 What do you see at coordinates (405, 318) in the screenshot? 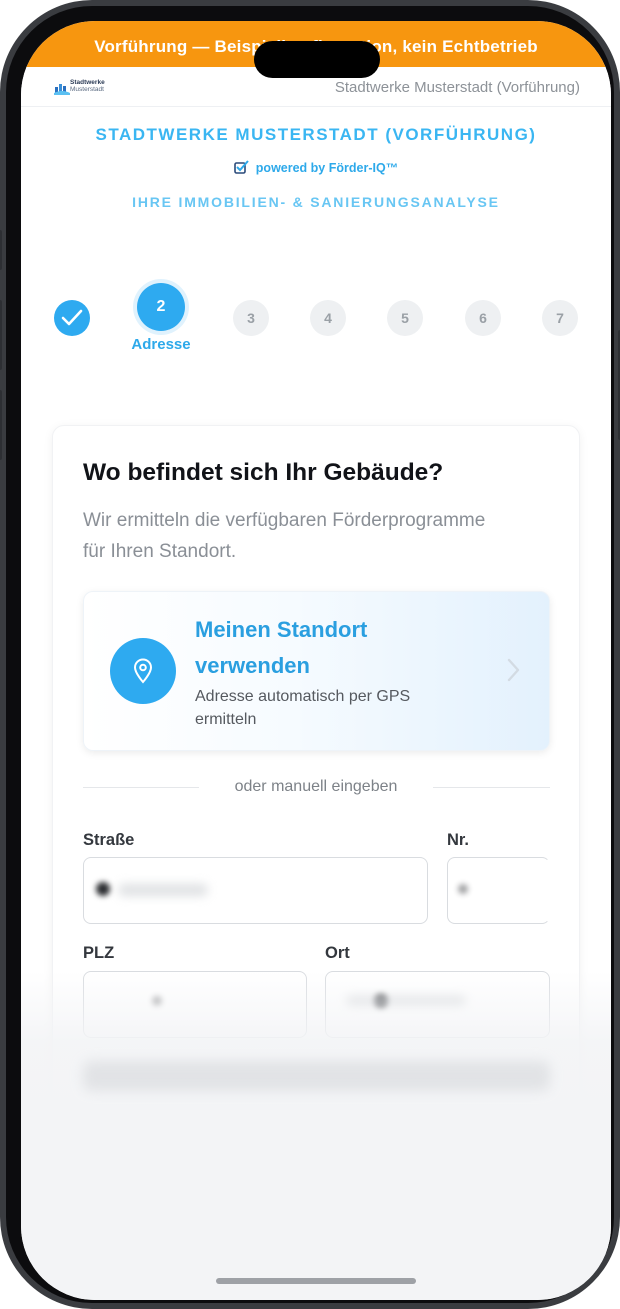
I see `step-5: 5` at bounding box center [405, 318].